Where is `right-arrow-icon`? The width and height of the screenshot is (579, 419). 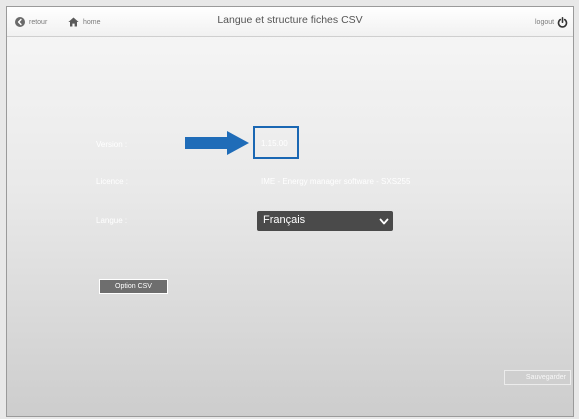 right-arrow-icon is located at coordinates (217, 145).